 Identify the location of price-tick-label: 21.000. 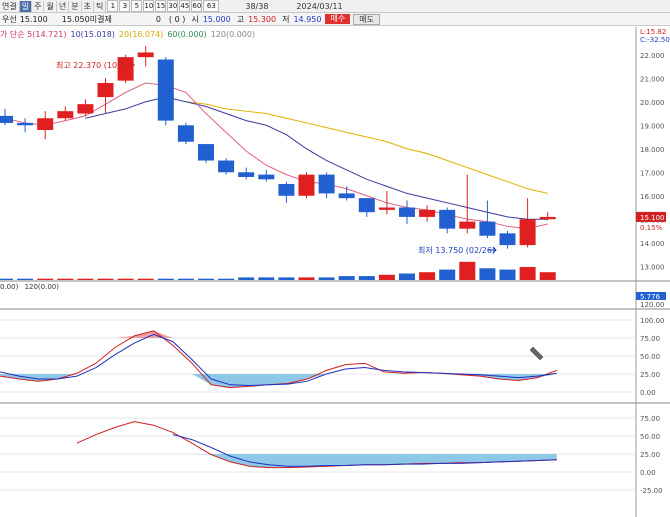
(652, 79).